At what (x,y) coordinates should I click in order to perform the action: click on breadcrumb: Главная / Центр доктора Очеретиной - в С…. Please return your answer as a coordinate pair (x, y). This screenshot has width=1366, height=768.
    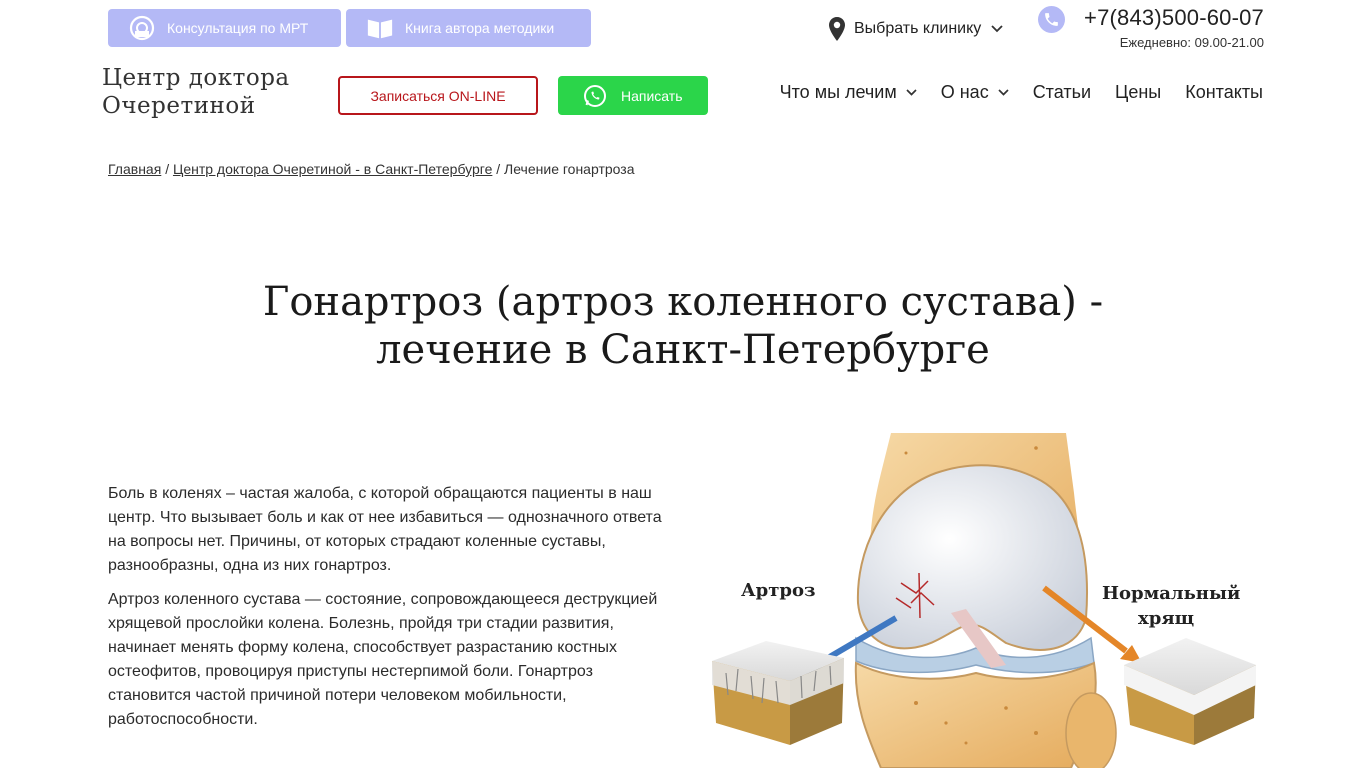
    Looking at the image, I should click on (371, 169).